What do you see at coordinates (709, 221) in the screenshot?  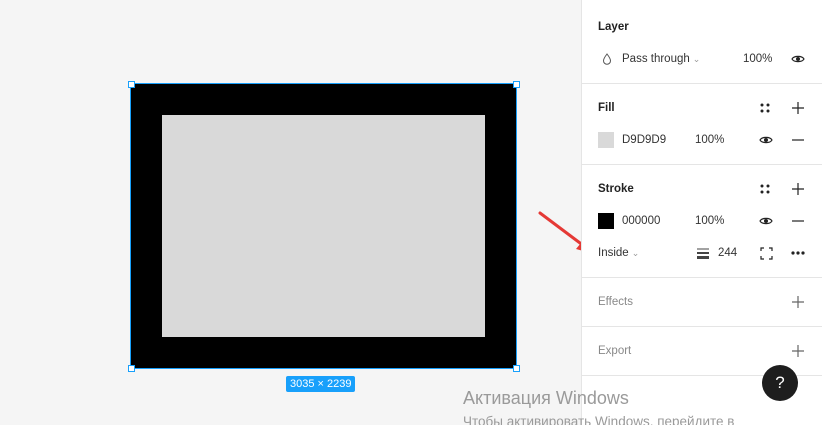 I see `stroke-opacity-input: 100%` at bounding box center [709, 221].